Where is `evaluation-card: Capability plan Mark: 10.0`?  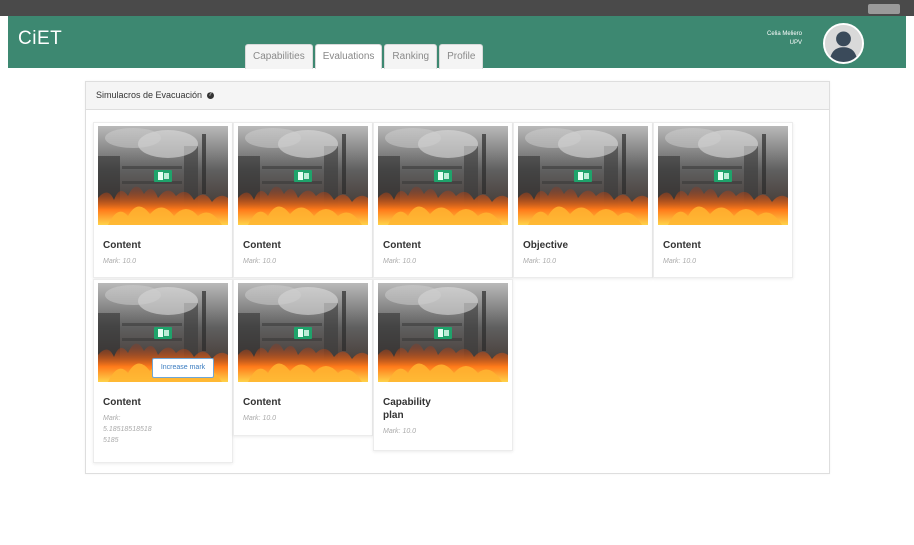
evaluation-card: Capability plan Mark: 10.0 is located at coordinates (443, 365).